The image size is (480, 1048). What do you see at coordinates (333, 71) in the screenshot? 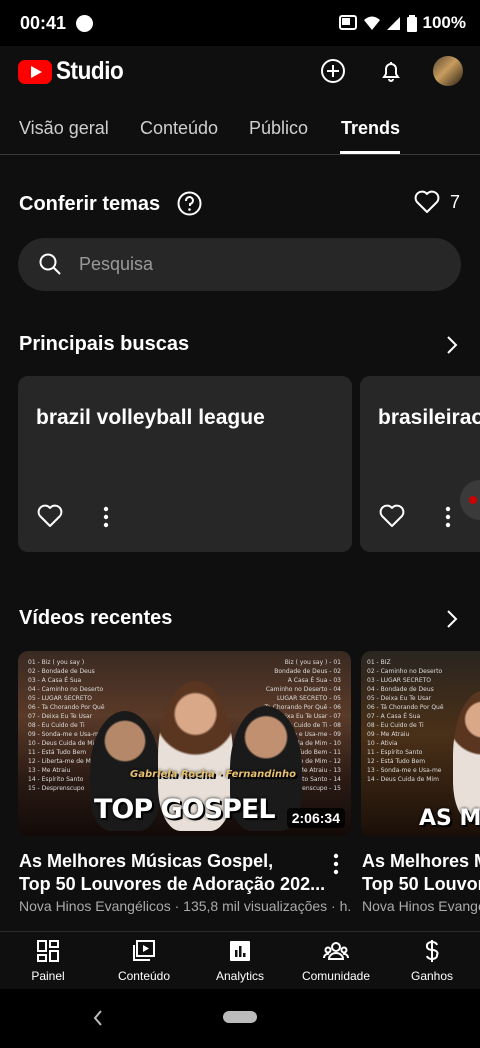
I see `create-icon` at bounding box center [333, 71].